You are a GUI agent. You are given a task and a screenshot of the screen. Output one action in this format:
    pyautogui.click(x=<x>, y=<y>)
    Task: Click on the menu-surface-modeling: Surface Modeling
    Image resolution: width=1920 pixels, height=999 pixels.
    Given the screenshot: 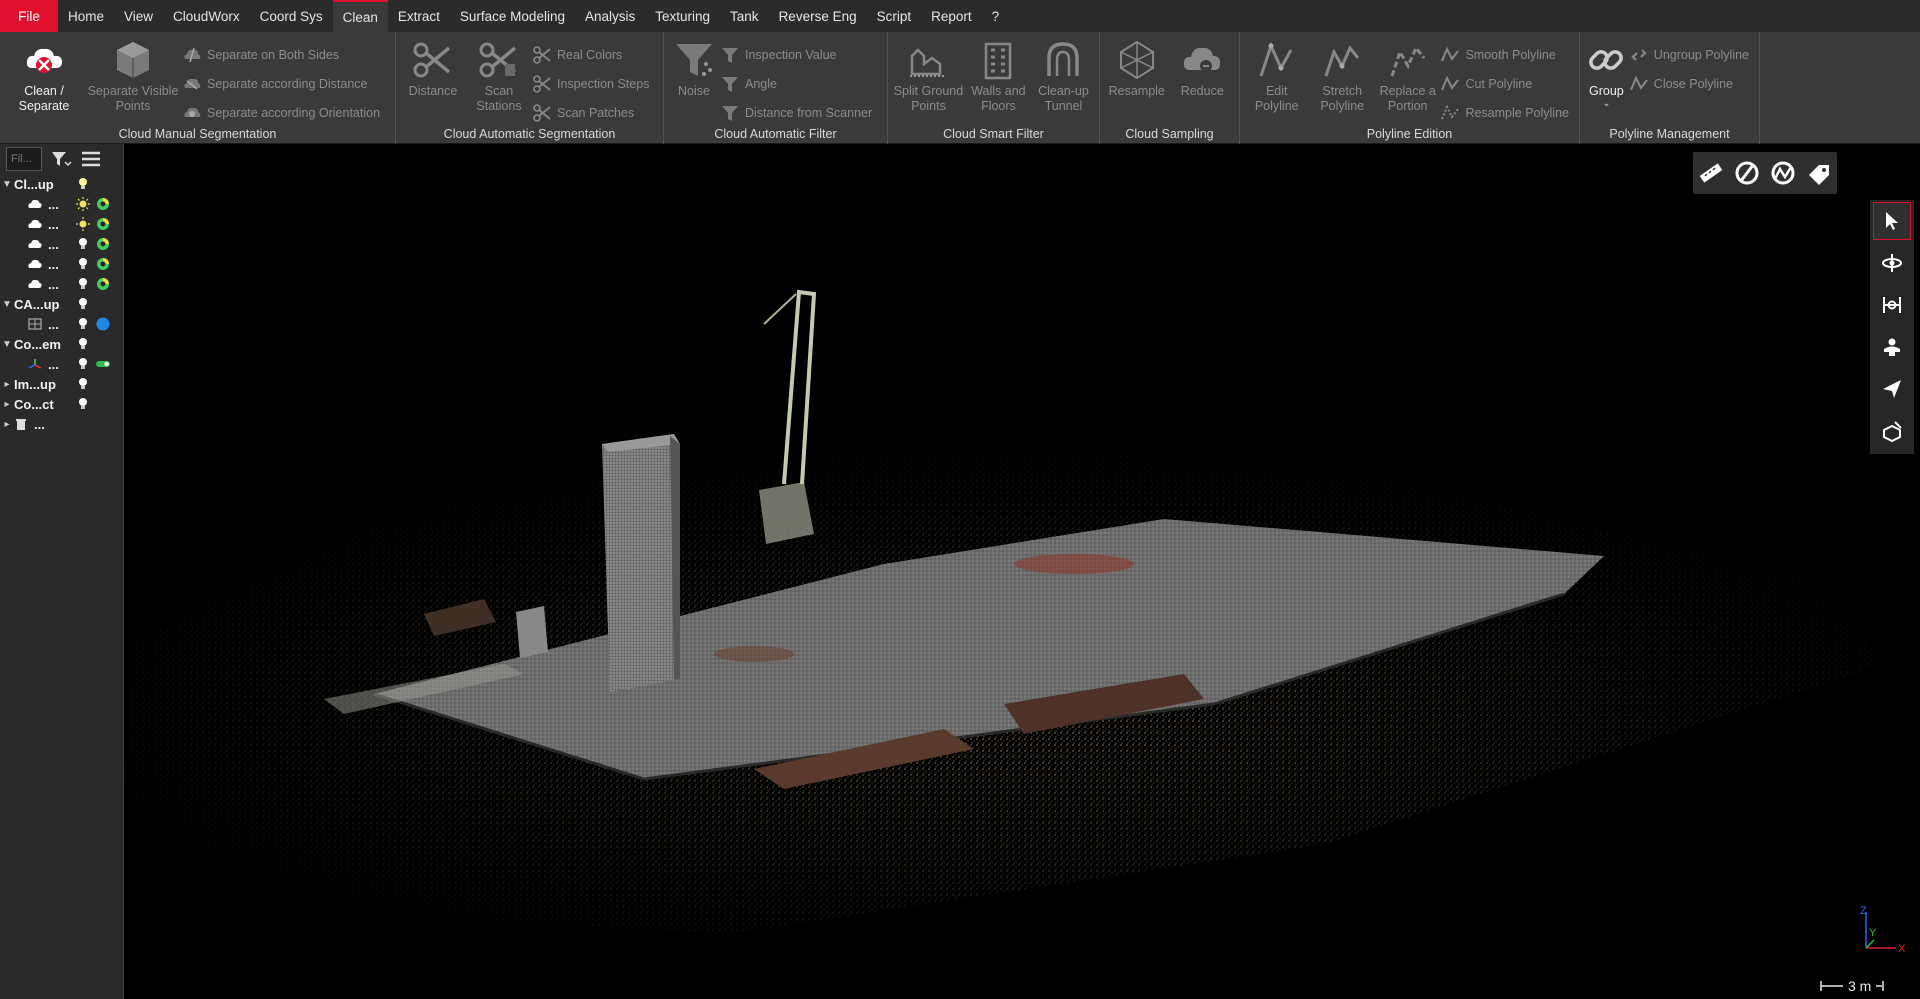 What is the action you would take?
    pyautogui.click(x=512, y=16)
    